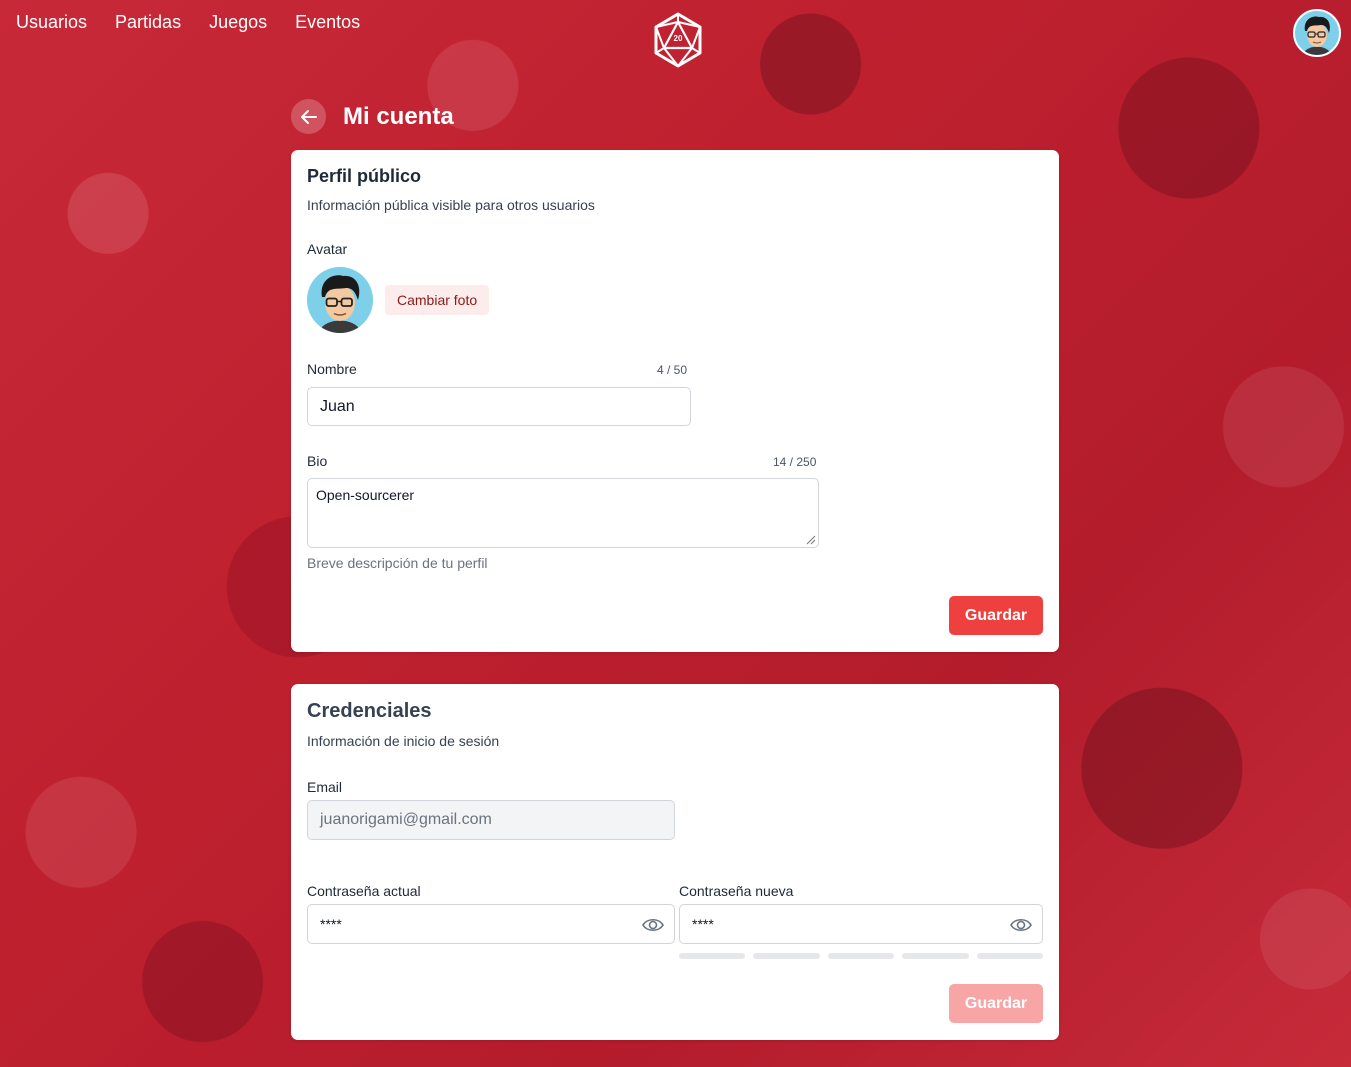 The width and height of the screenshot is (1351, 1067). What do you see at coordinates (337, 406) in the screenshot?
I see `name-input-value: Juan` at bounding box center [337, 406].